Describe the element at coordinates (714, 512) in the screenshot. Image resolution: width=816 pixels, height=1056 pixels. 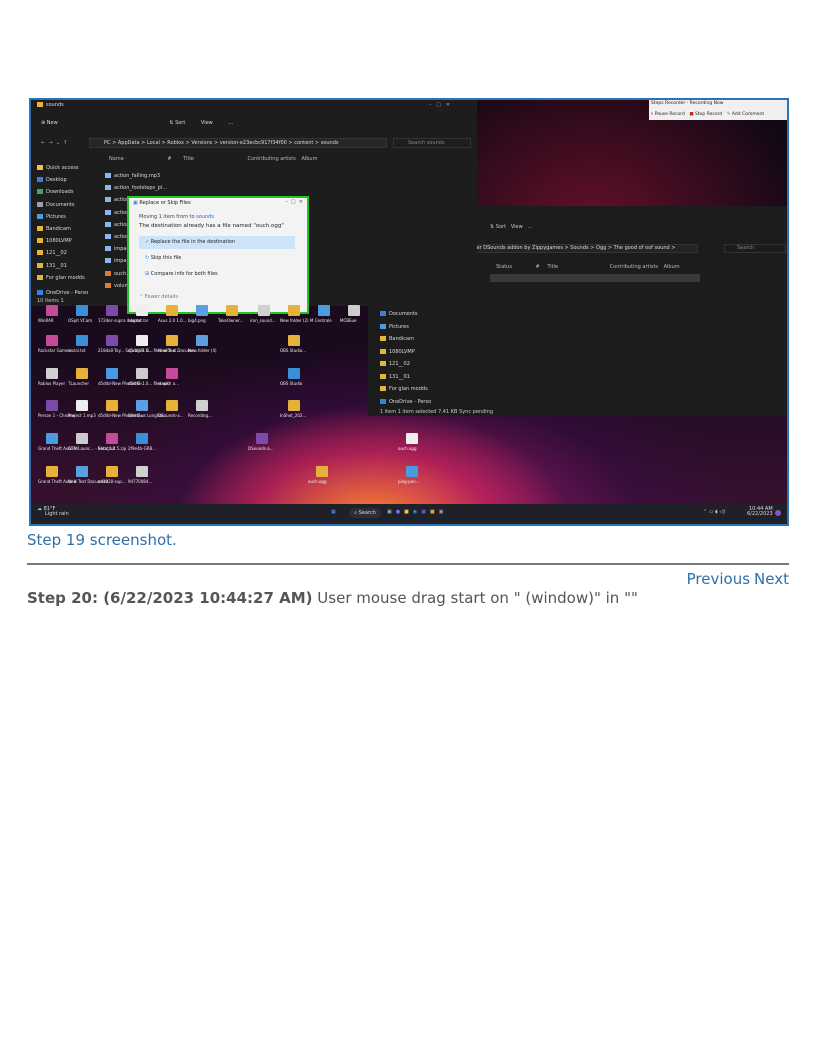
I see `tray-icons: ⌃ ▭ ◖ ◁)` at that location.